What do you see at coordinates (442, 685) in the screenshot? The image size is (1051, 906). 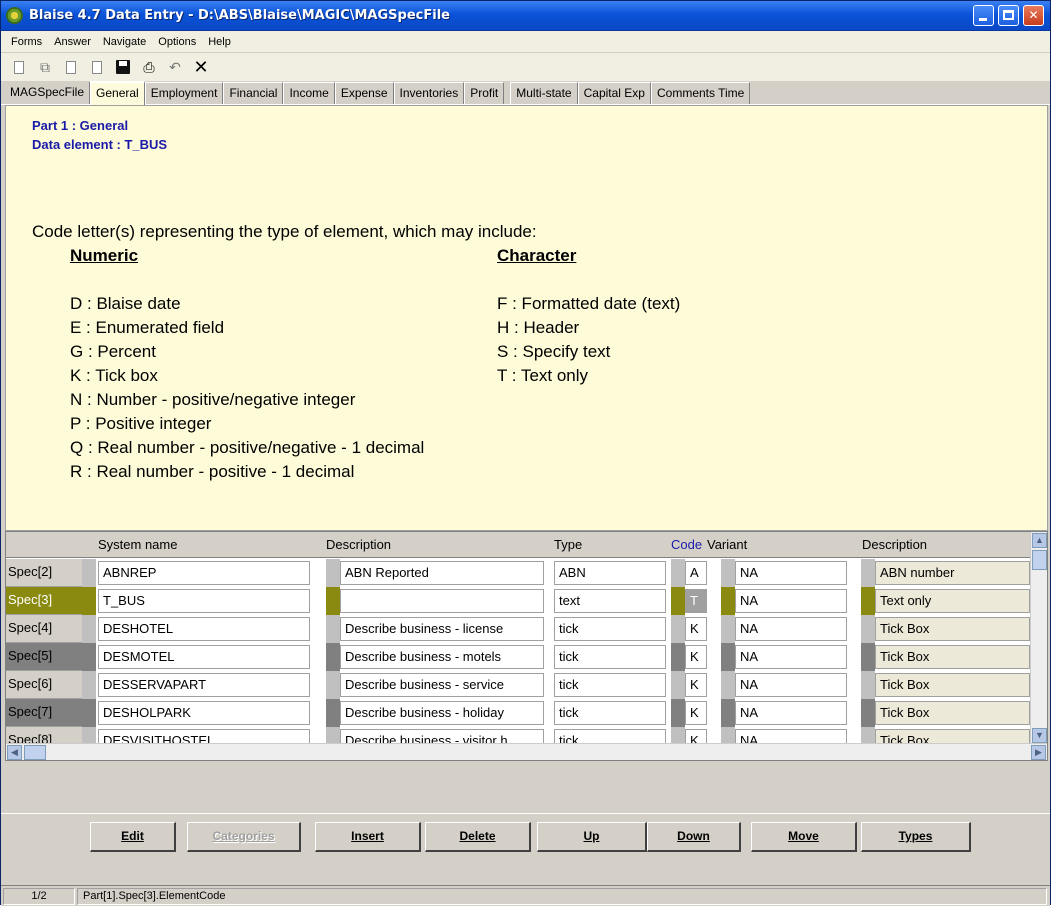 I see `cell-desc: Describe business - service` at bounding box center [442, 685].